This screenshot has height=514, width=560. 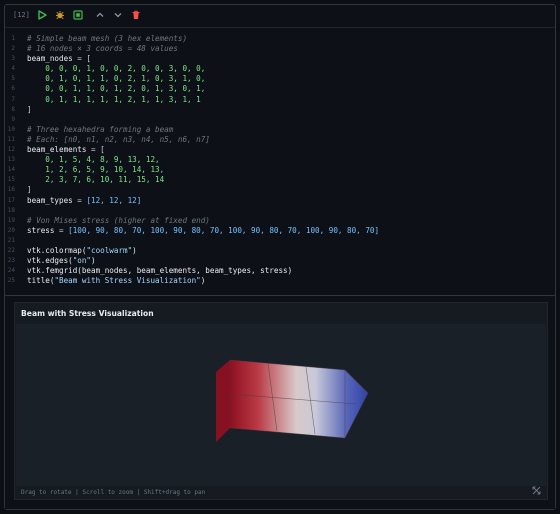 I want to click on code-text: beam_types = [12, 12, 12], so click(x=291, y=201).